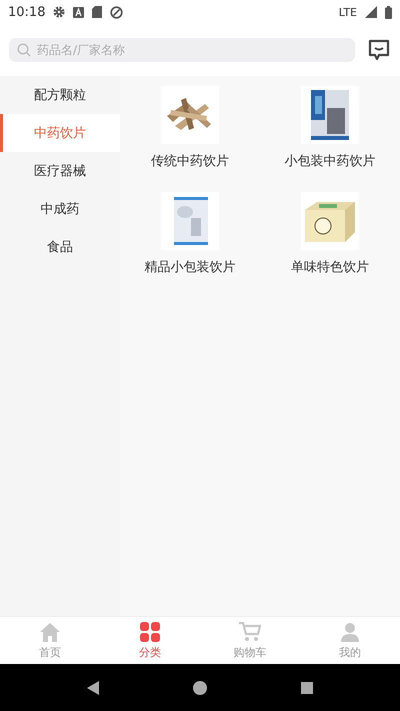 This screenshot has width=400, height=711. What do you see at coordinates (27, 12) in the screenshot?
I see `clock-time: 10:18` at bounding box center [27, 12].